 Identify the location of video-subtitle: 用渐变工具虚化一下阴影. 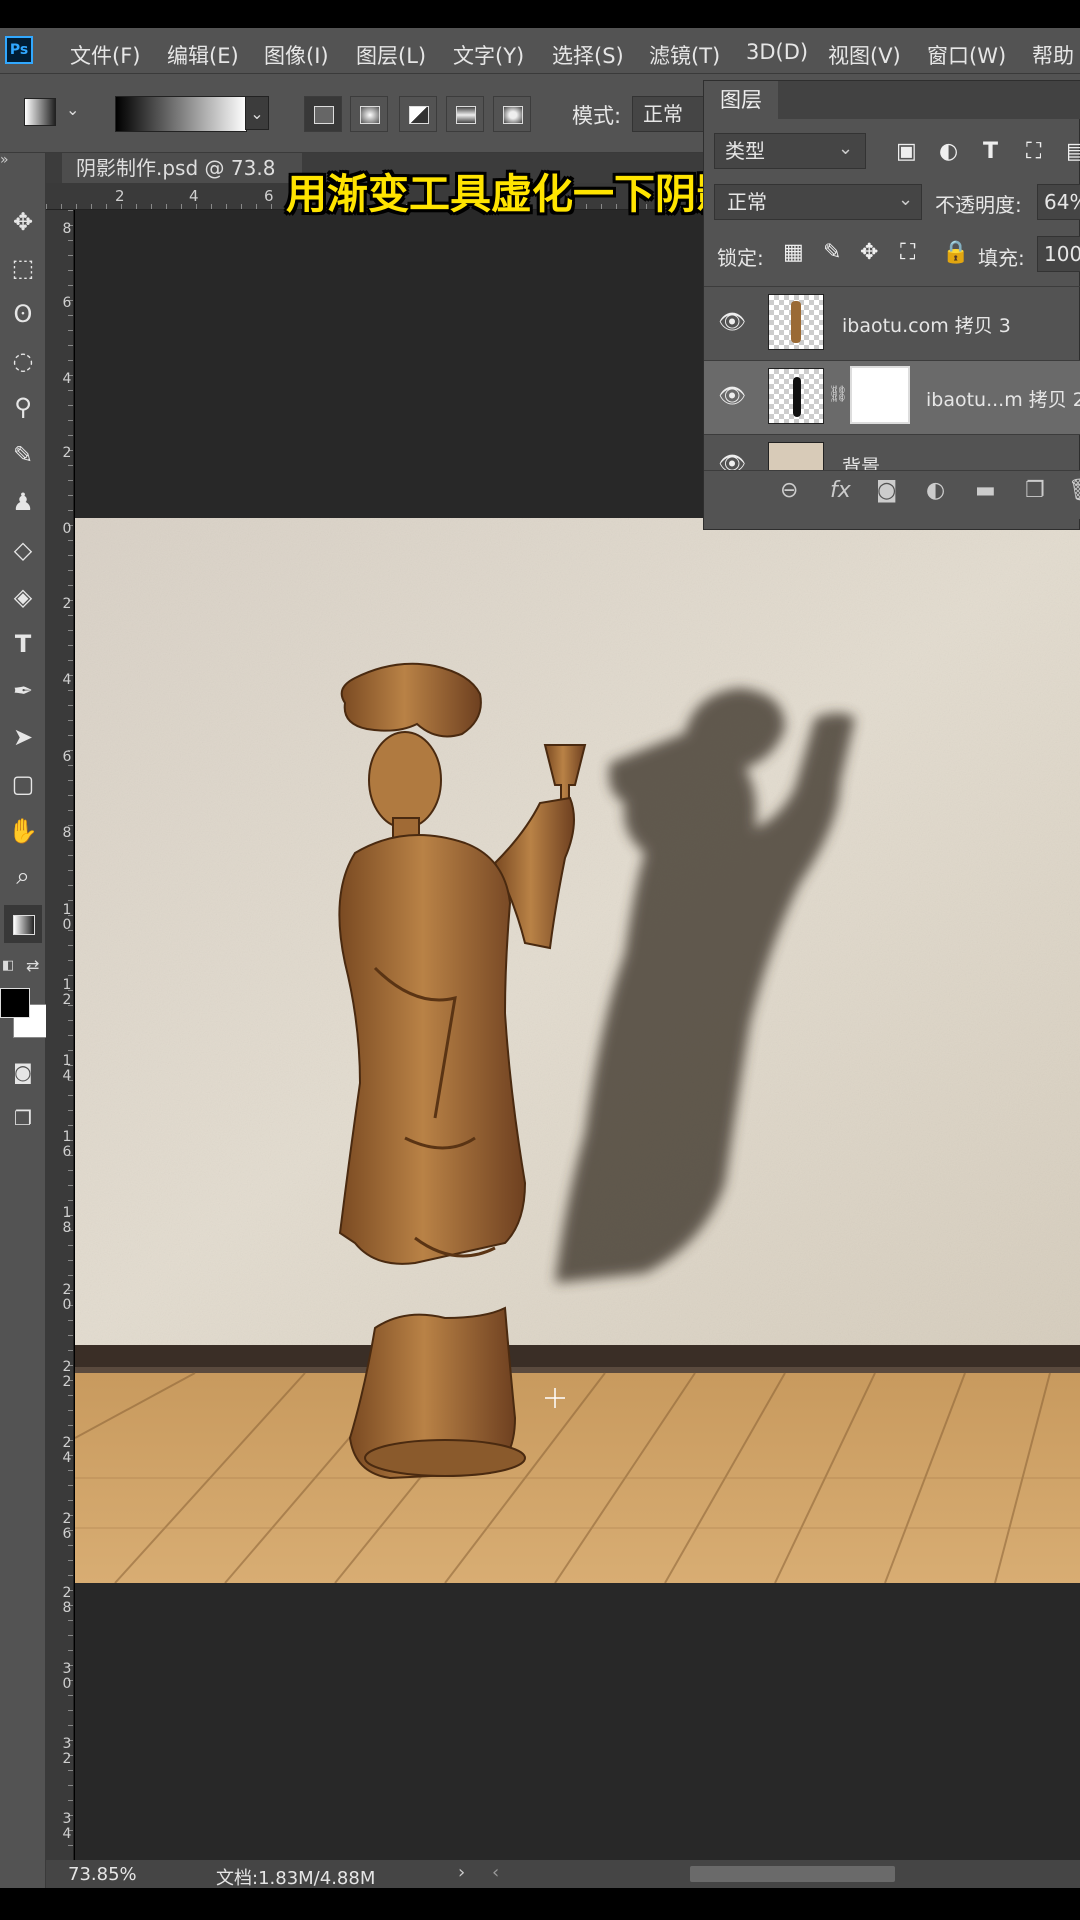
(511, 194).